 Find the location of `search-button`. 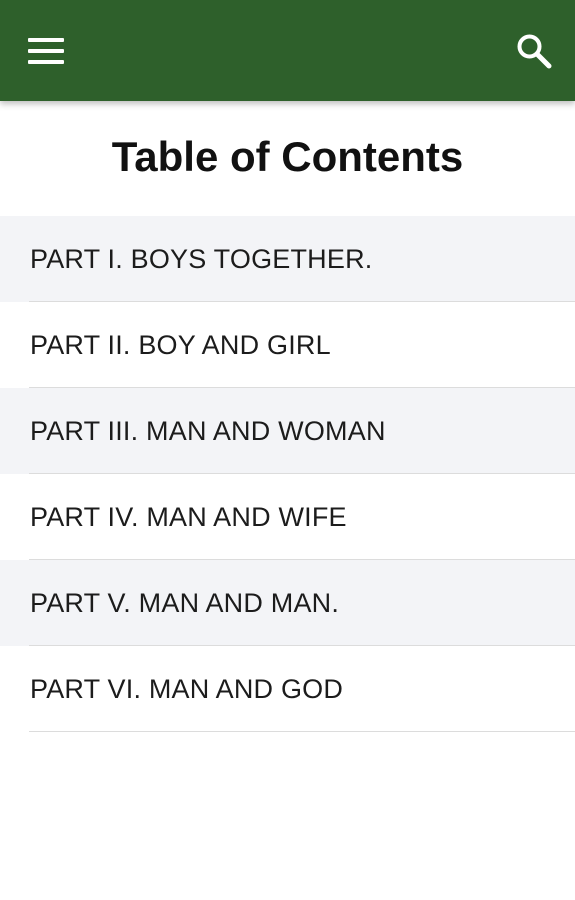

search-button is located at coordinates (534, 51).